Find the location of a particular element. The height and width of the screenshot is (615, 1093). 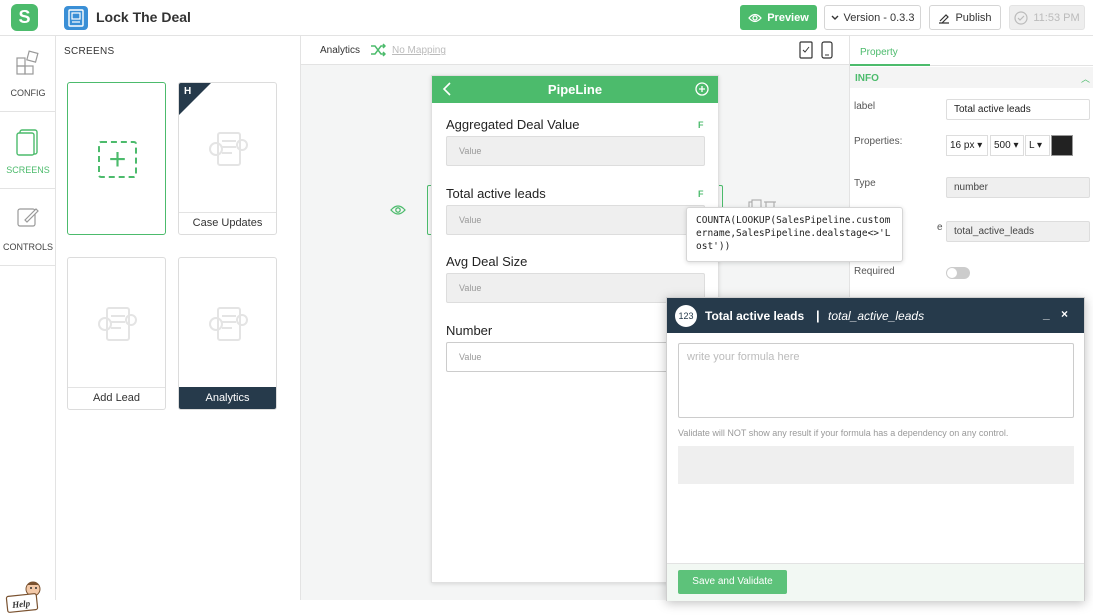

add-screen-card: + is located at coordinates (116, 158).